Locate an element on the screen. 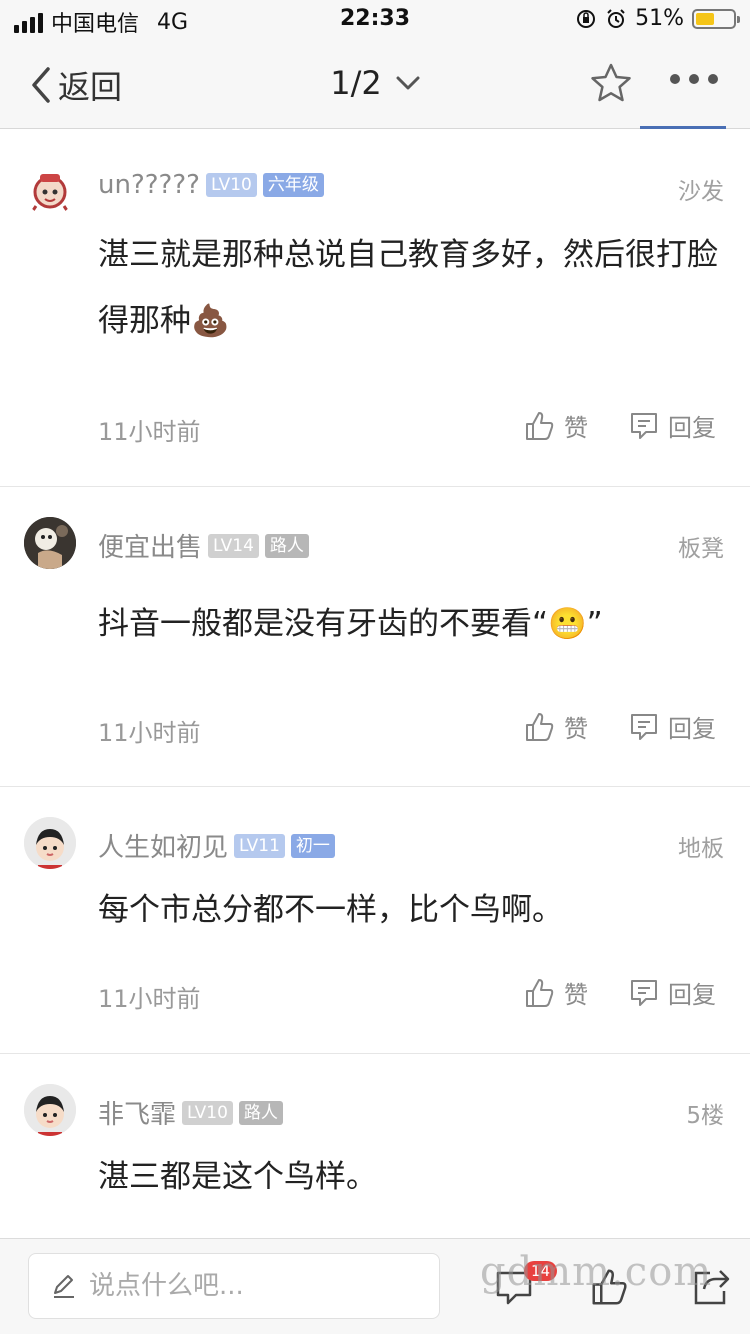 Image resolution: width=750 pixels, height=1334 pixels. floor-label: 板凳 is located at coordinates (701, 549).